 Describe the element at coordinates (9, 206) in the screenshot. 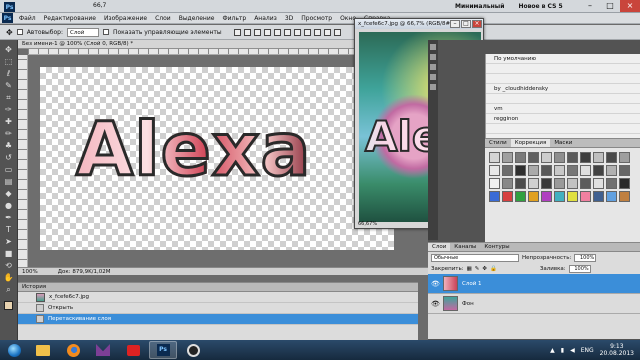

I see `dodge-tool-icon: ●` at that location.